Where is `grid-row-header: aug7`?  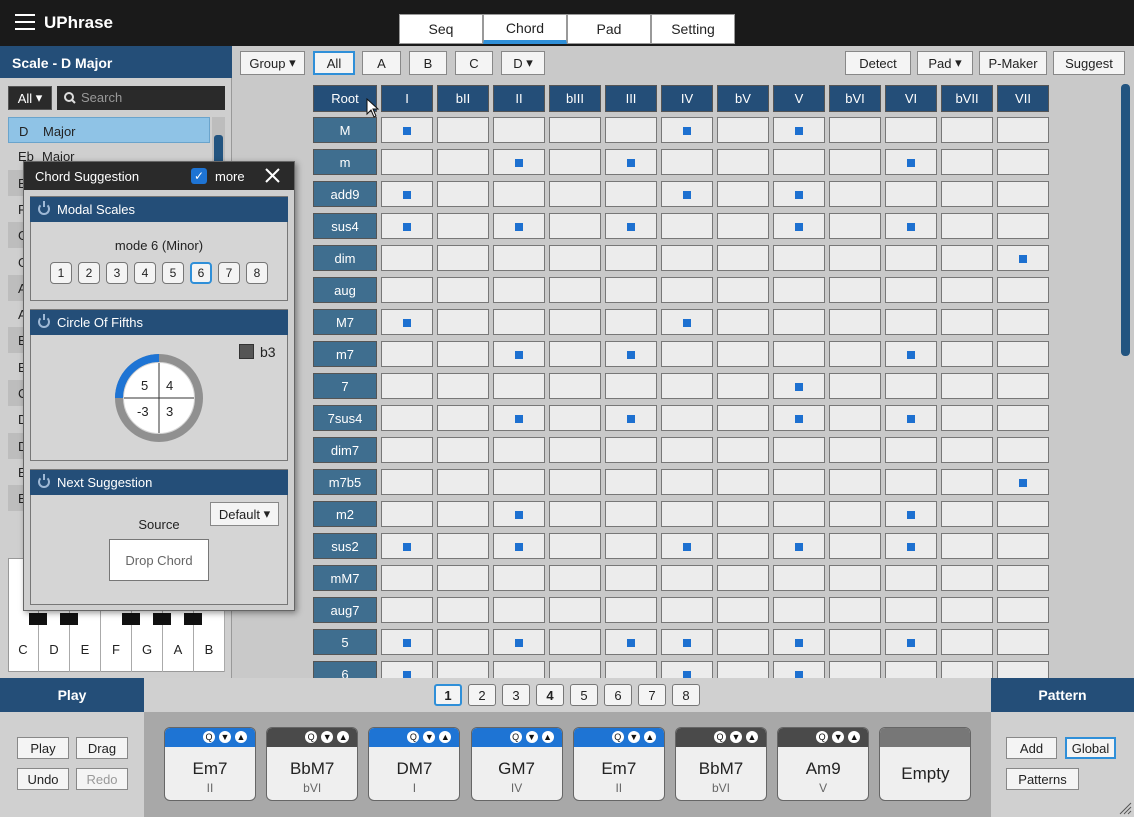 grid-row-header: aug7 is located at coordinates (345, 610).